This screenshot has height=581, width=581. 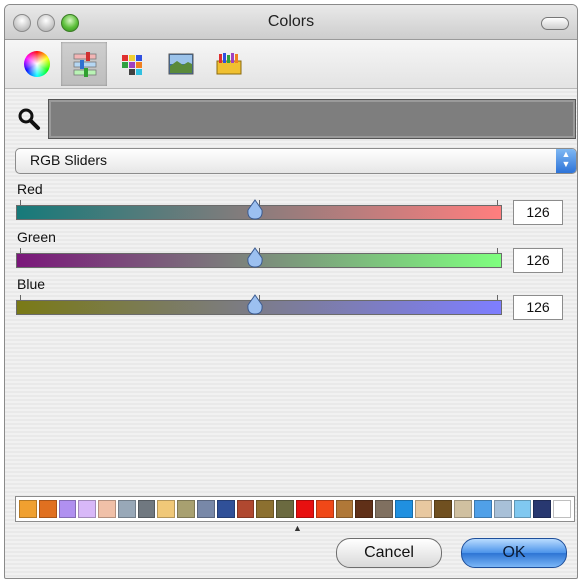 I want to click on blue-slider-label: Blue, so click(x=31, y=284).